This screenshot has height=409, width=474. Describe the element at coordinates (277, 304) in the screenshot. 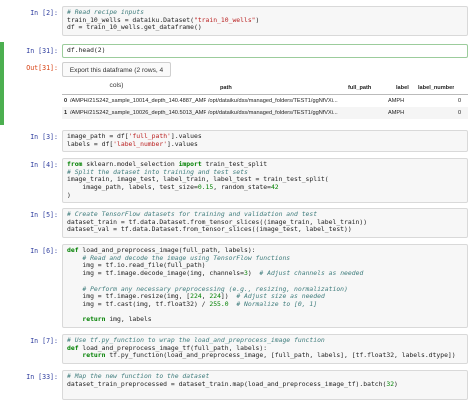

I see `code-comment: # Normalize to [0, 1]` at that location.